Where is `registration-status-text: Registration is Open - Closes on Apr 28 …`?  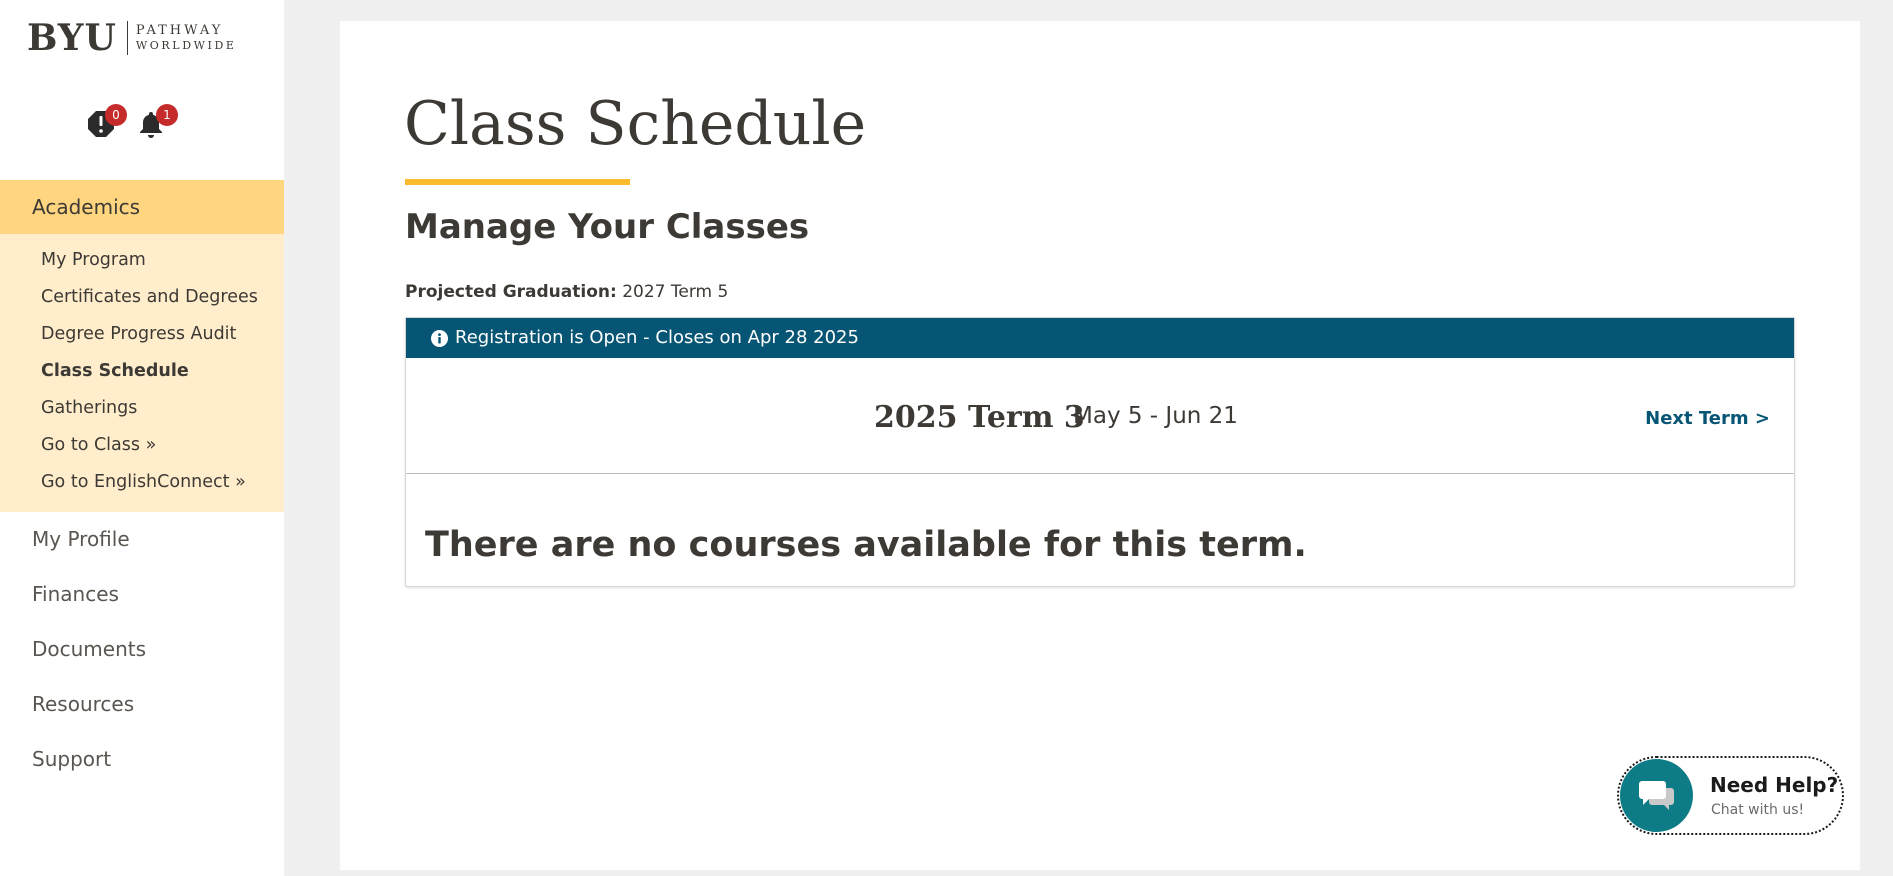 registration-status-text: Registration is Open - Closes on Apr 28 … is located at coordinates (657, 337).